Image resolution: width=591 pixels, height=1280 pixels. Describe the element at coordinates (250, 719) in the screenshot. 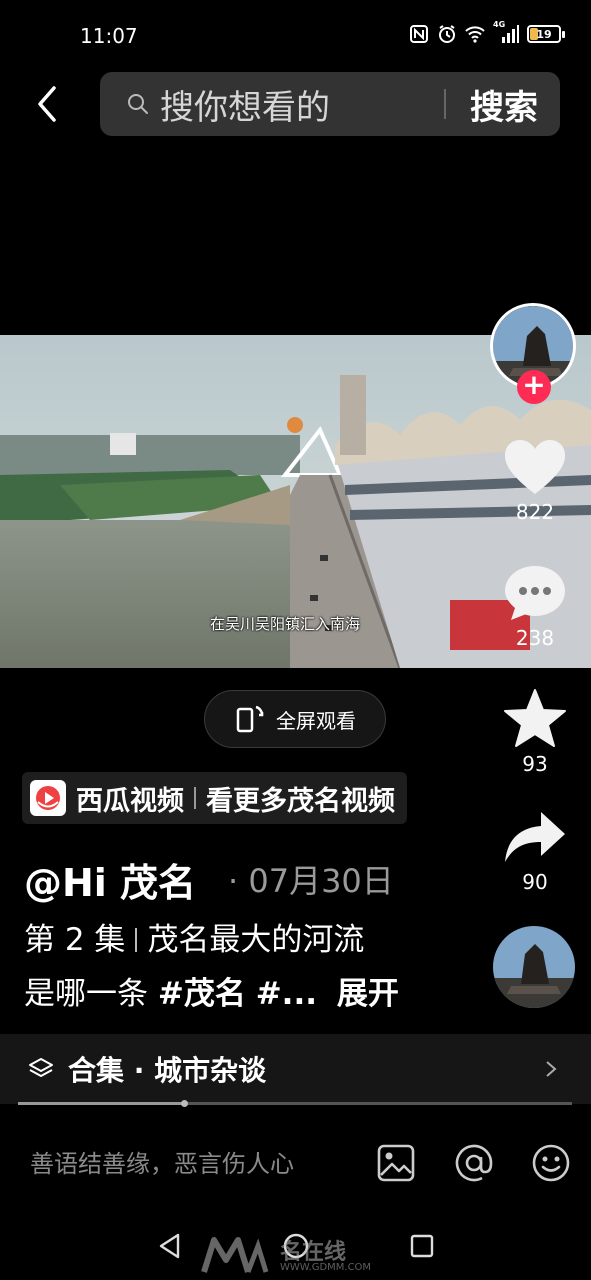

I see `rotate-screen-icon` at that location.